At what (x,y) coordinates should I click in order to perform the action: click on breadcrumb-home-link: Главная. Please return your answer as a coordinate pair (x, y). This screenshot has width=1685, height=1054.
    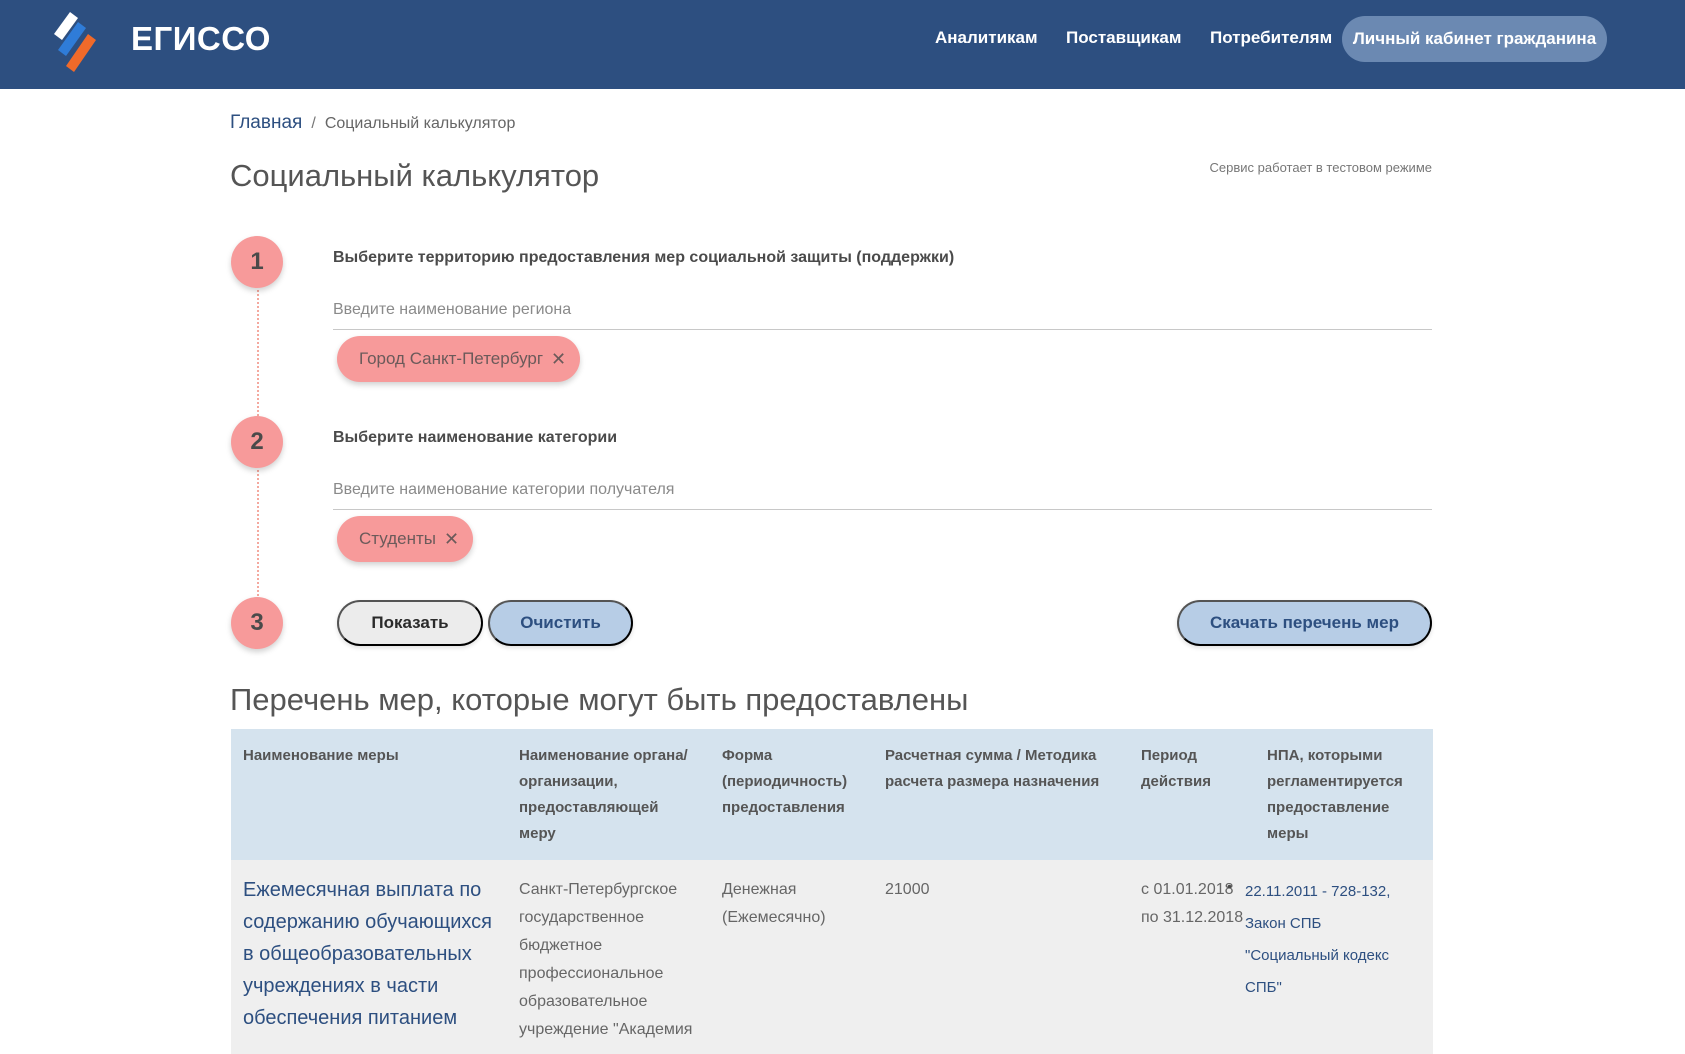
    Looking at the image, I should click on (266, 122).